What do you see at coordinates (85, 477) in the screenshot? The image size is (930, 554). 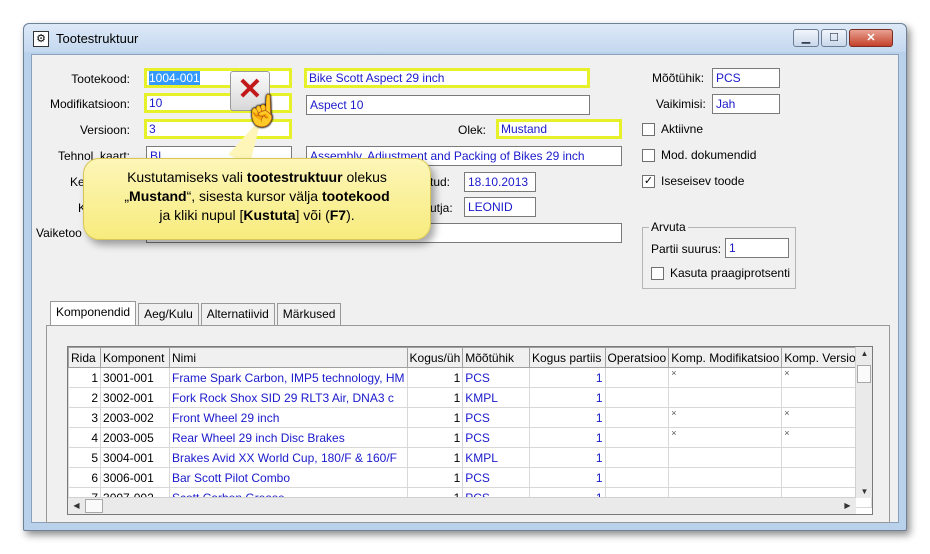 I see `cell-rida: 6` at bounding box center [85, 477].